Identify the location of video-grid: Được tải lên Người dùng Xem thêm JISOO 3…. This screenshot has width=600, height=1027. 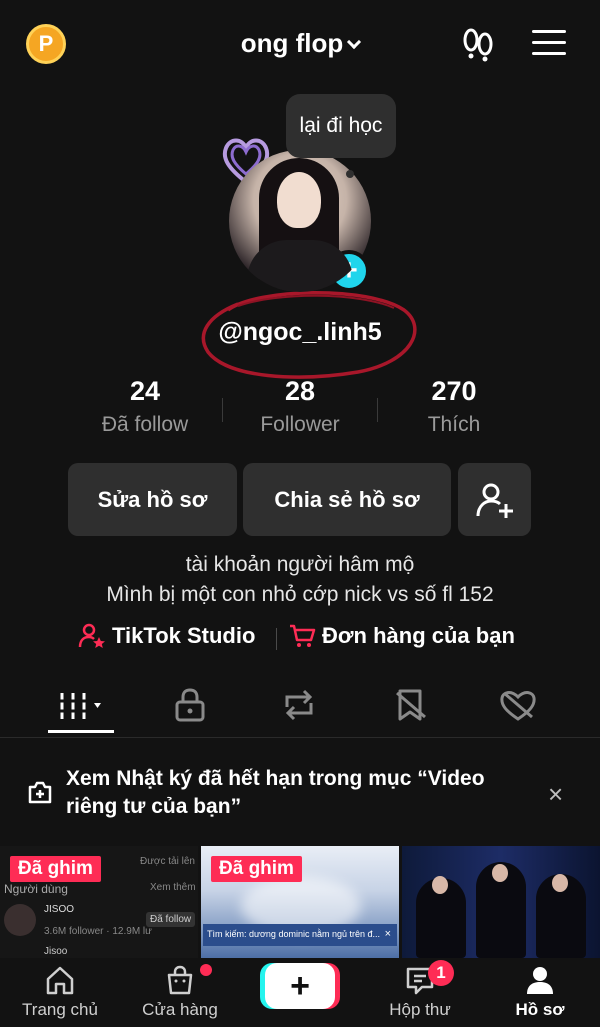
(300, 902).